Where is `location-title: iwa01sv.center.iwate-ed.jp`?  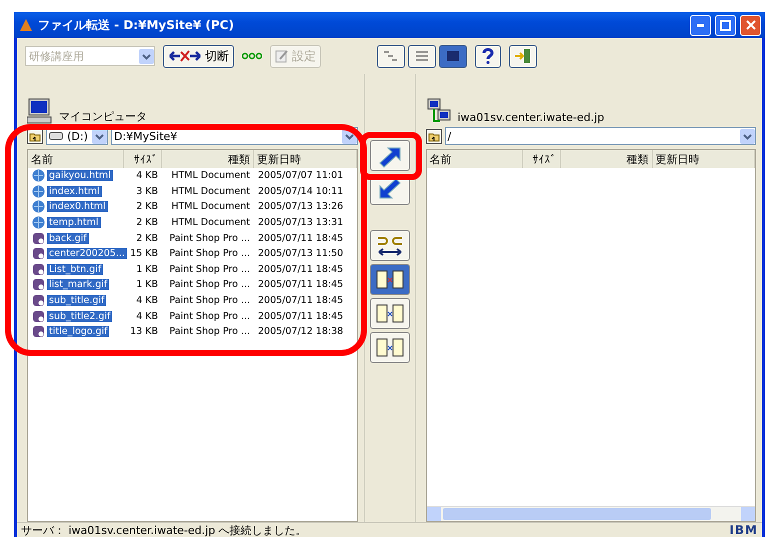 location-title: iwa01sv.center.iwate-ed.jp is located at coordinates (531, 117).